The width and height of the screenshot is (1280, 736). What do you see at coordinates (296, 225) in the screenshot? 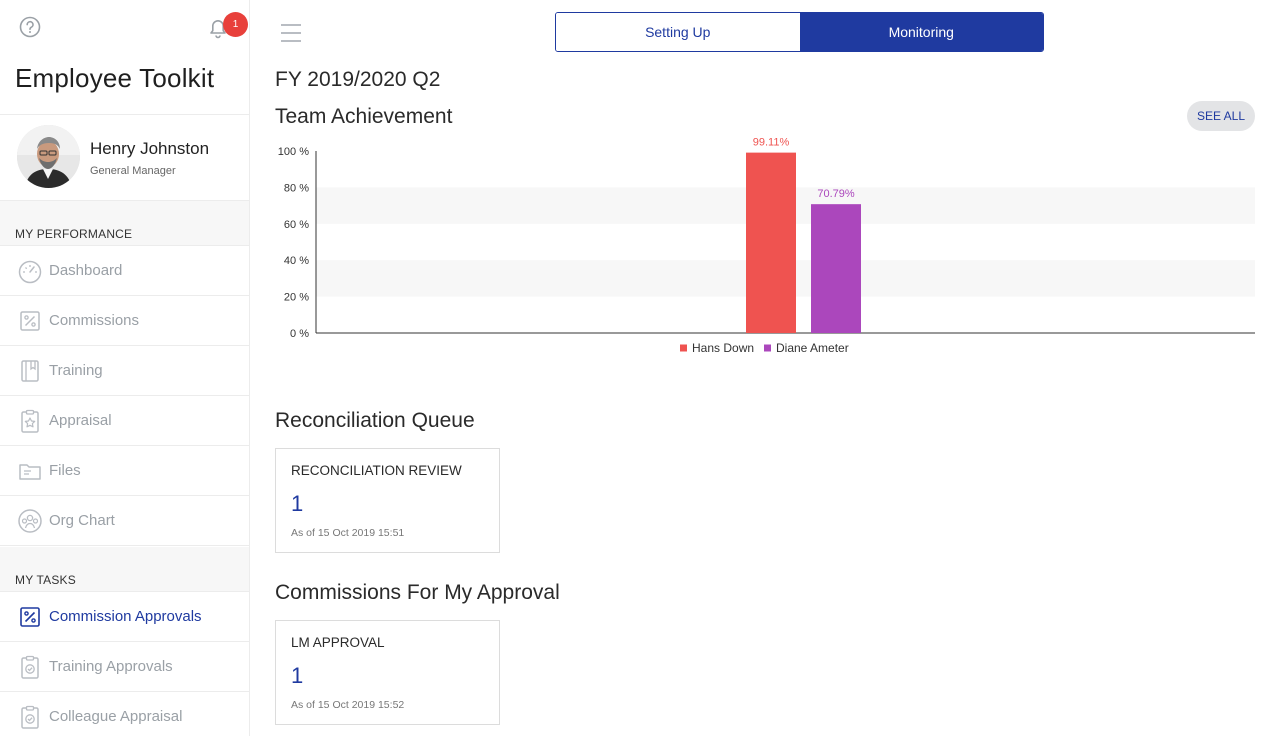
I see `y-tick-label: 60 %` at bounding box center [296, 225].